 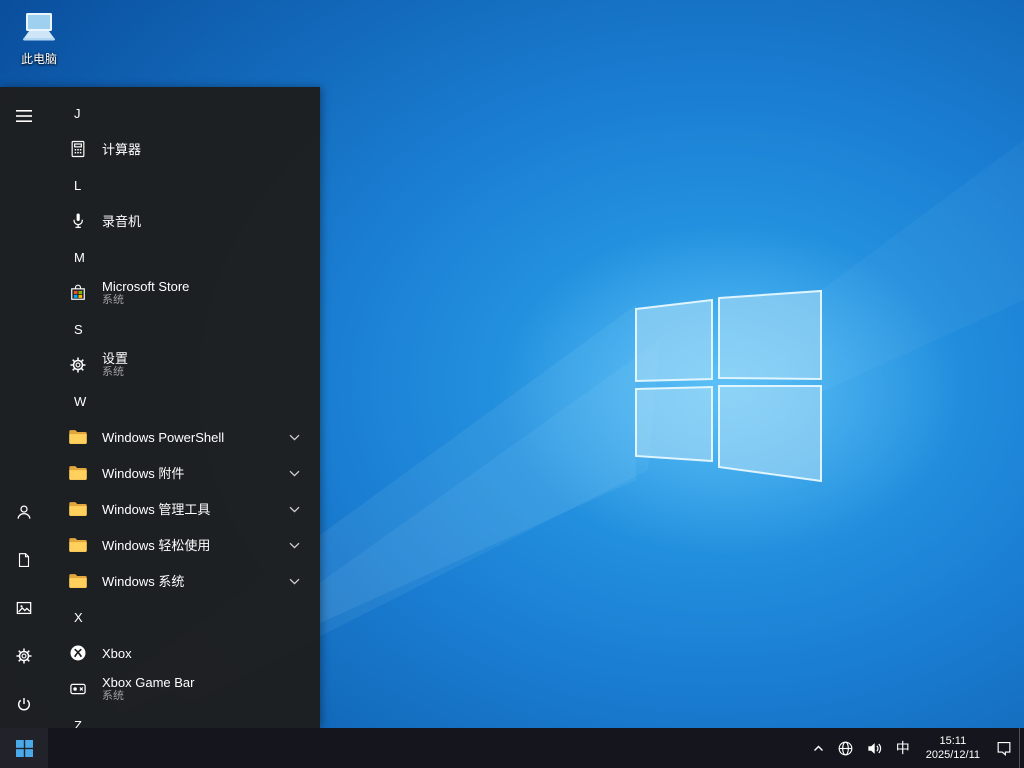 What do you see at coordinates (512, 748) in the screenshot?
I see `taskbar: 中 15:11 2025/12/11` at bounding box center [512, 748].